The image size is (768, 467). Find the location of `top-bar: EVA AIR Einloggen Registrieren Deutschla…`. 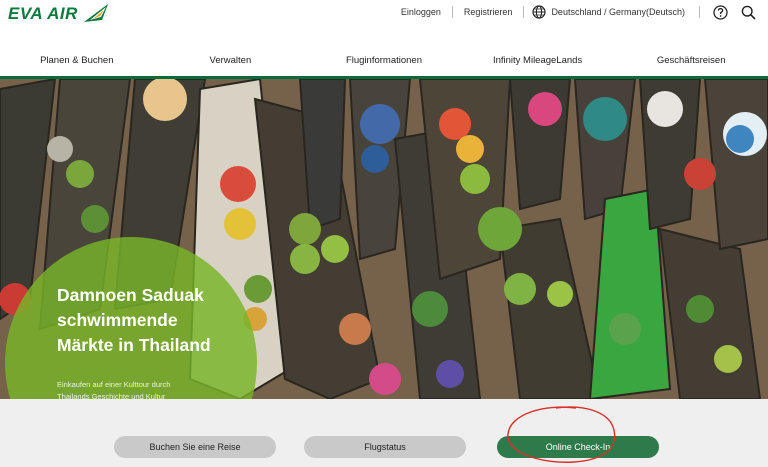

top-bar: EVA AIR Einloggen Registrieren Deutschla… is located at coordinates (384, 18).